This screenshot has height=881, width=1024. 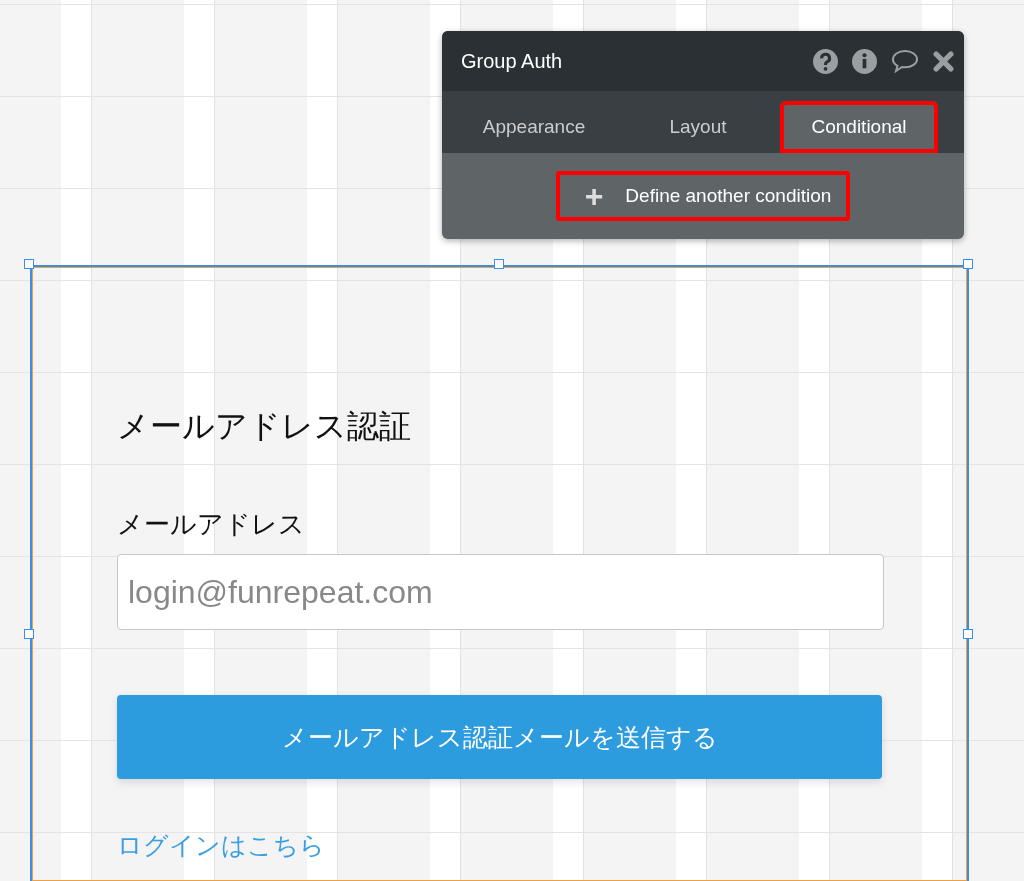 What do you see at coordinates (864, 61) in the screenshot?
I see `info-icon` at bounding box center [864, 61].